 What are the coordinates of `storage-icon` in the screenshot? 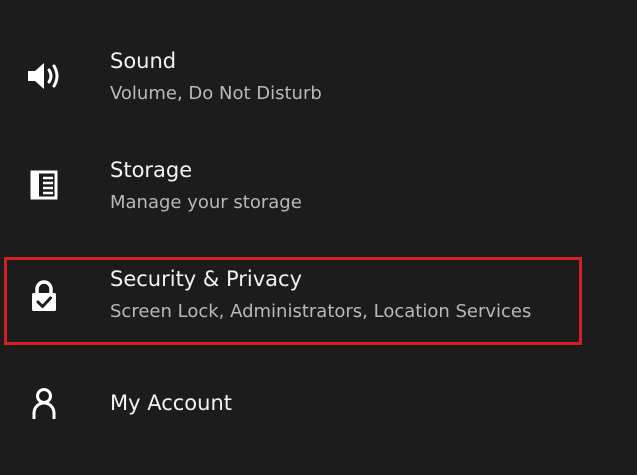 It's located at (44, 185).